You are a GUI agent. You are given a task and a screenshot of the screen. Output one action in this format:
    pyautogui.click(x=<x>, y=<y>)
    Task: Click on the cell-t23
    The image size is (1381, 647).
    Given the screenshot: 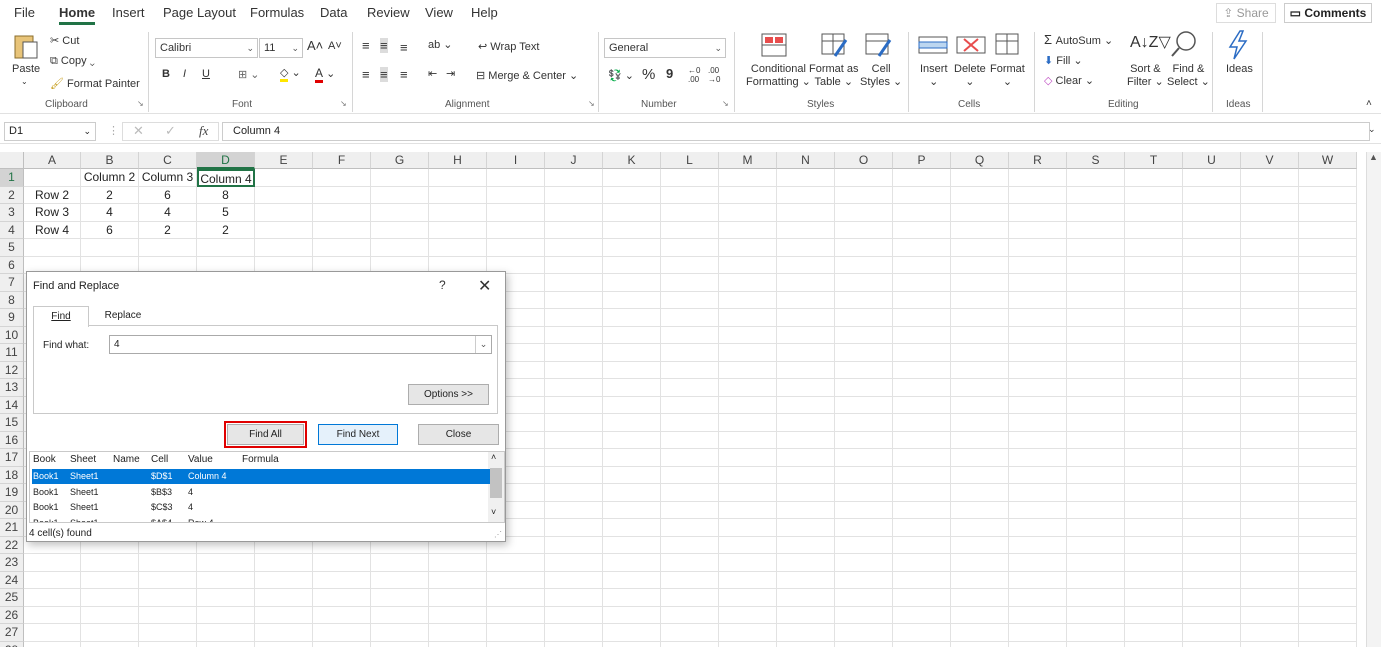 What is the action you would take?
    pyautogui.click(x=1154, y=563)
    